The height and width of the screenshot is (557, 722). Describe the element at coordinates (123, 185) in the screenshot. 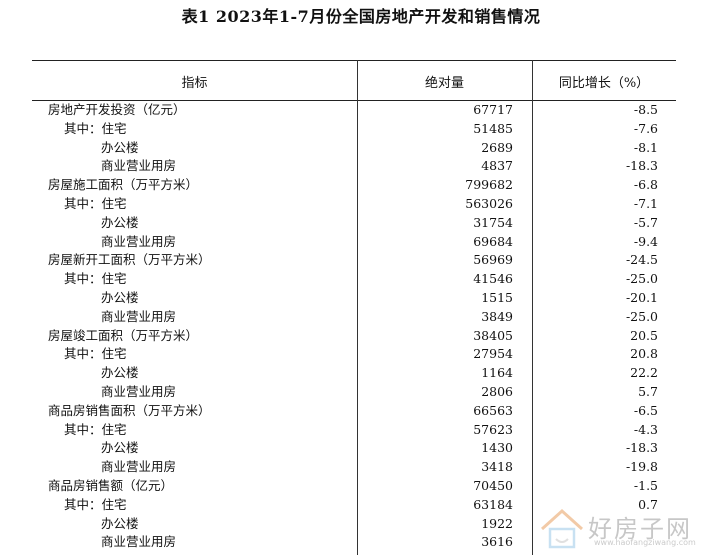

I see `row-label: 房屋施工面积（万平方米）` at that location.